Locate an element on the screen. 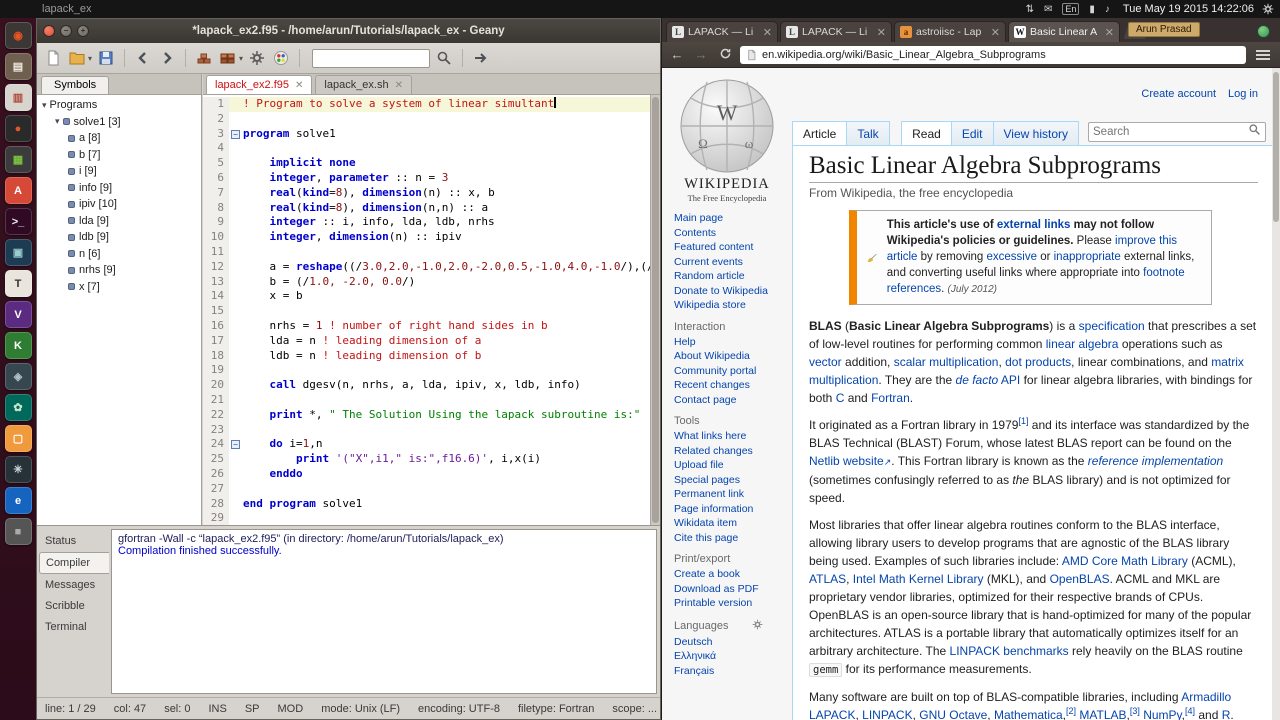 The image size is (1280, 720). network-icon: ⇅ is located at coordinates (1030, 9).